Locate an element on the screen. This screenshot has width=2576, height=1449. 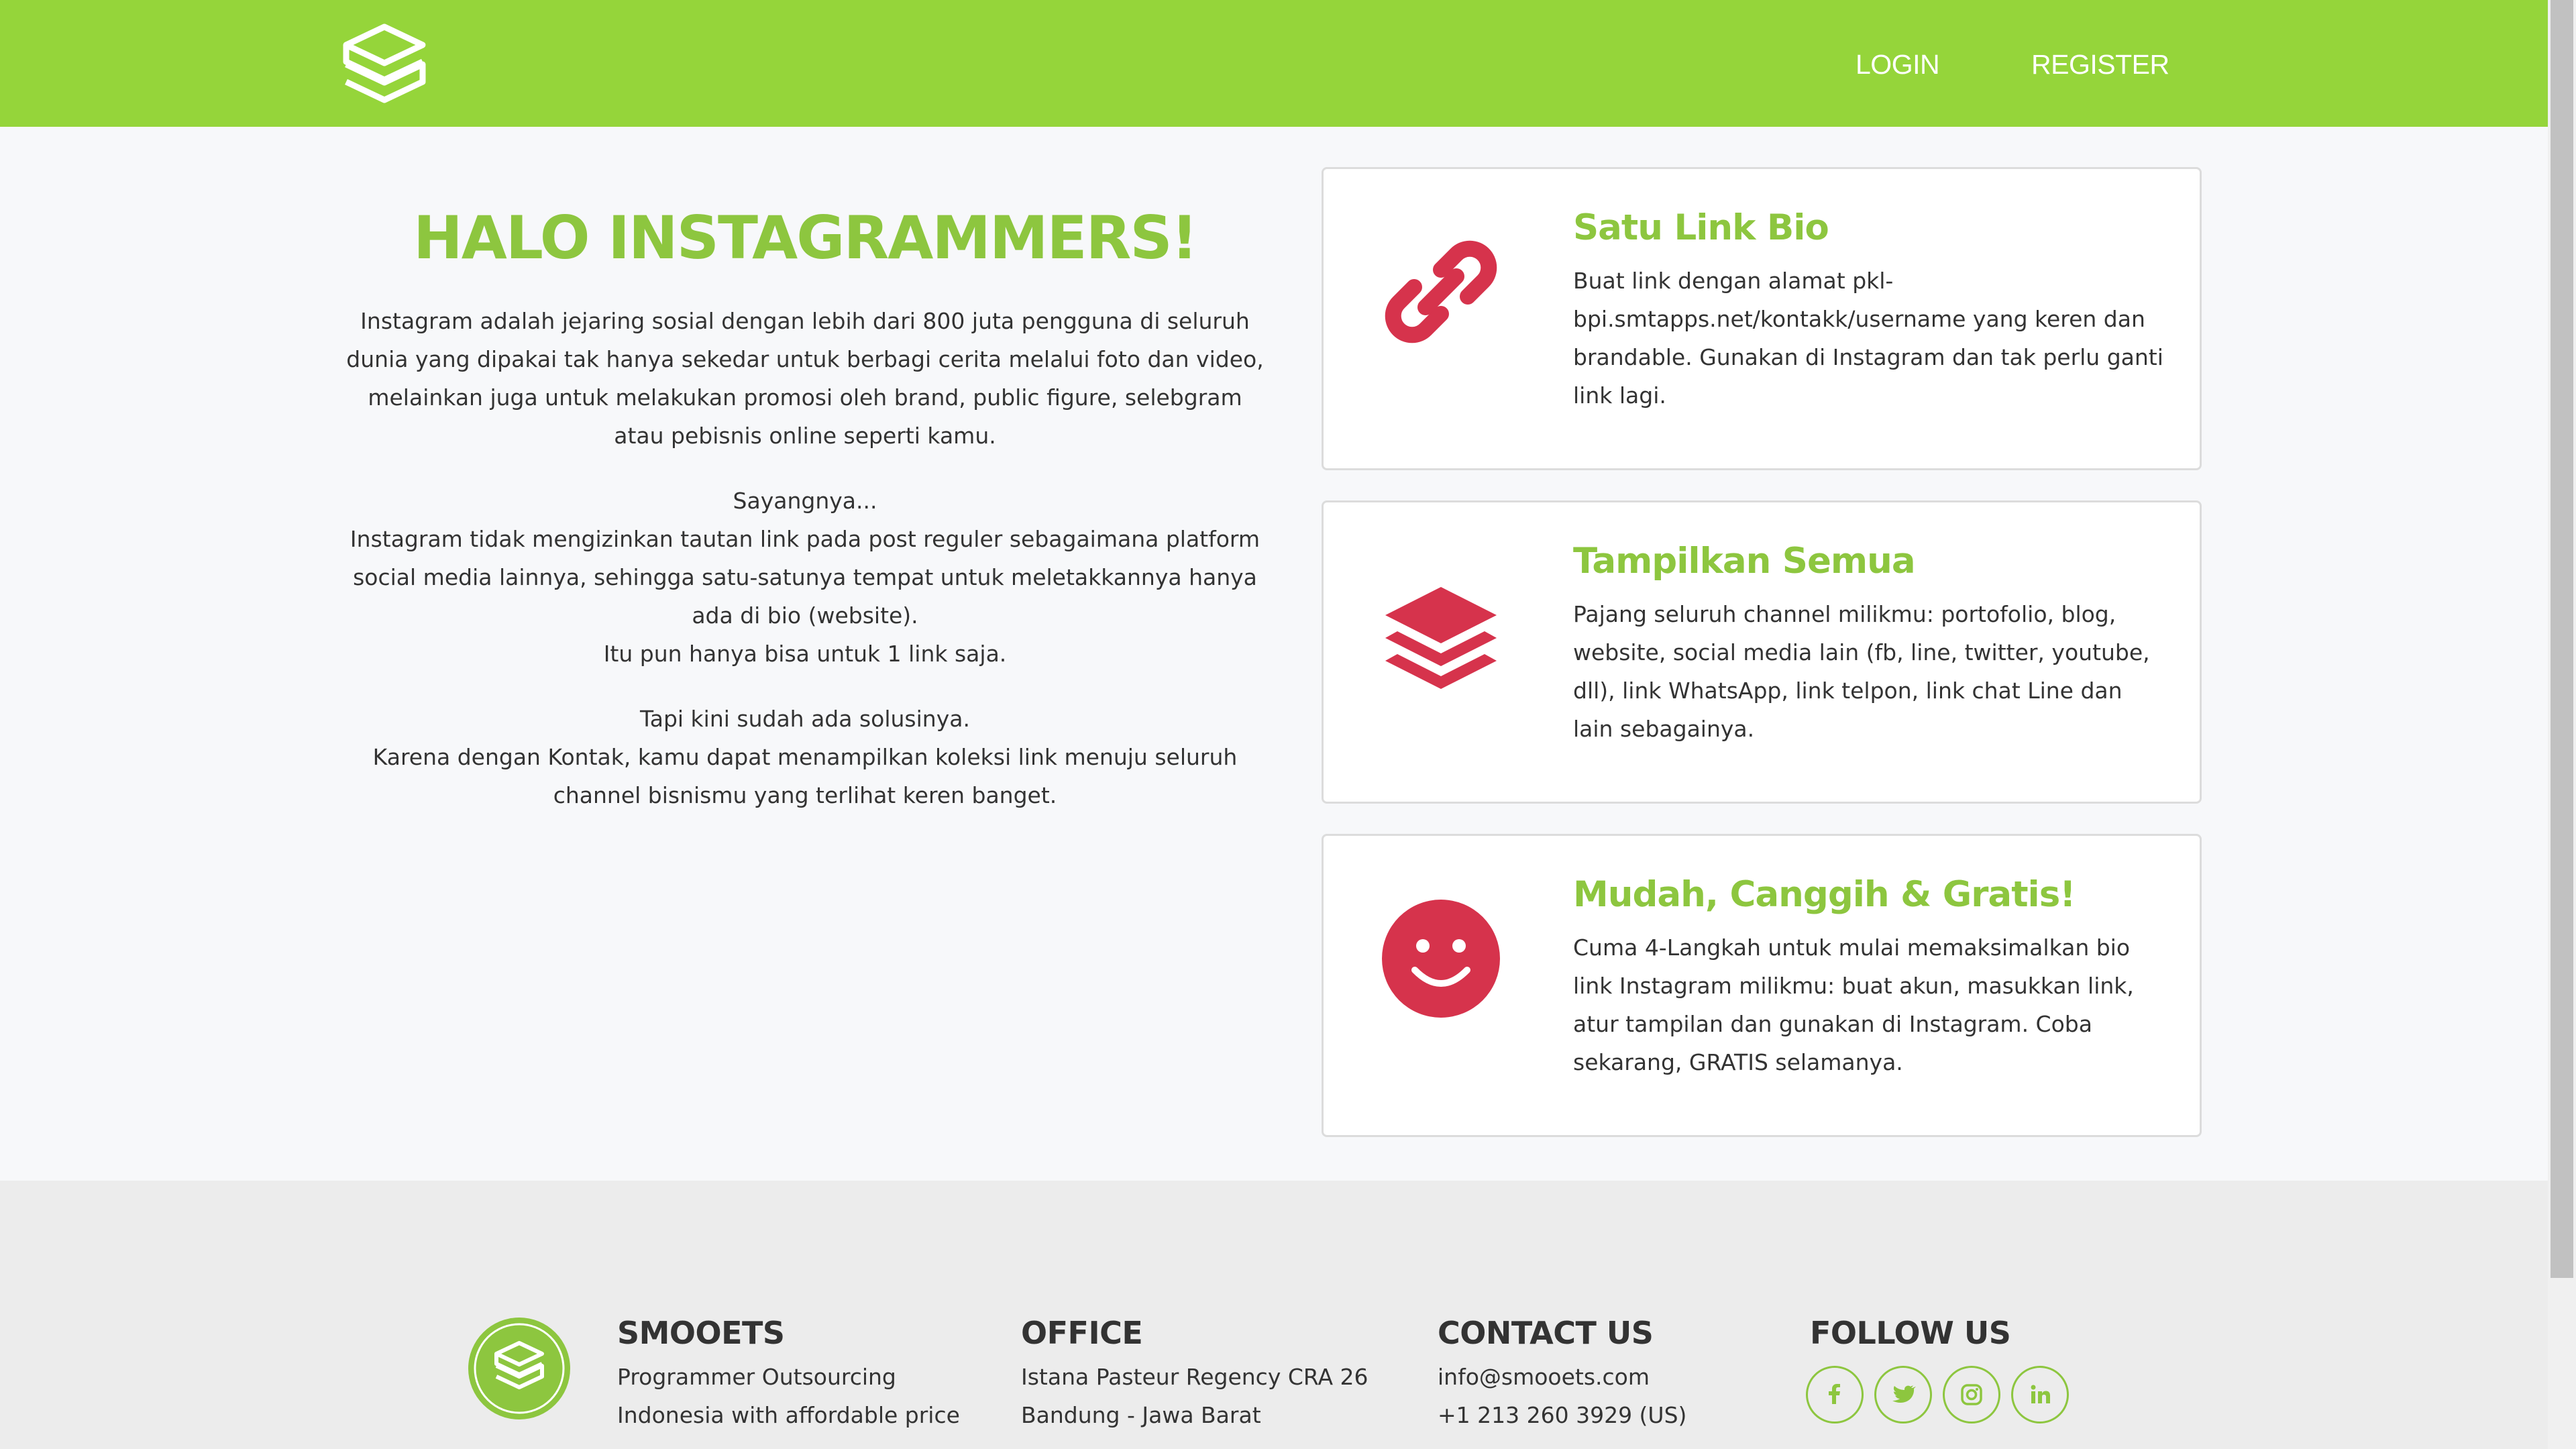
footer-phone: +1 213 260 3929 (US) is located at coordinates (1612, 1415).